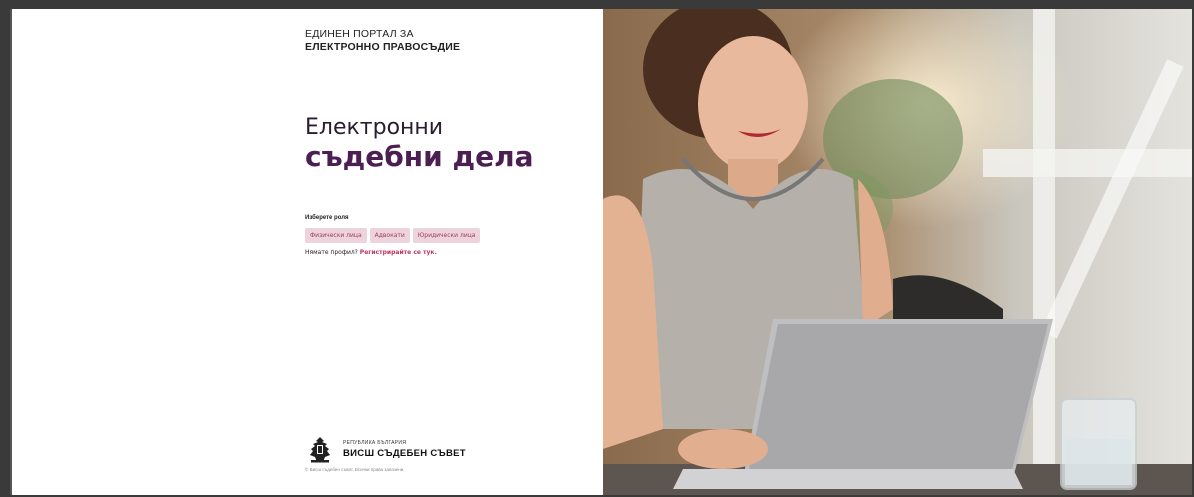 This screenshot has height=497, width=1194. I want to click on no-profile-prompt: Нямате профил? Регистрирайте се тук., so click(371, 252).